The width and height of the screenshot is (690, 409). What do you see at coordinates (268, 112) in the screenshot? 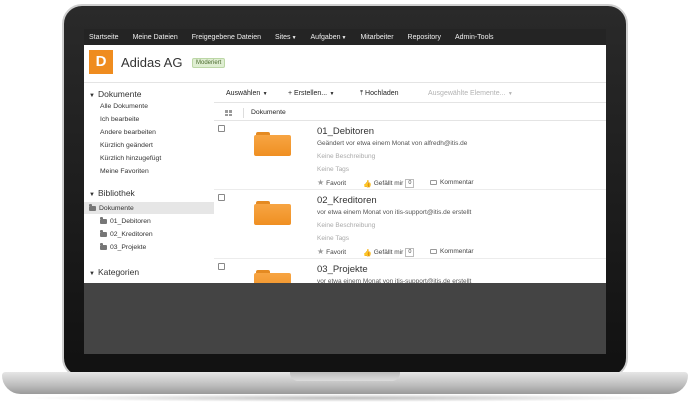
I see `column-header-dokumente: Dokumente` at bounding box center [268, 112].